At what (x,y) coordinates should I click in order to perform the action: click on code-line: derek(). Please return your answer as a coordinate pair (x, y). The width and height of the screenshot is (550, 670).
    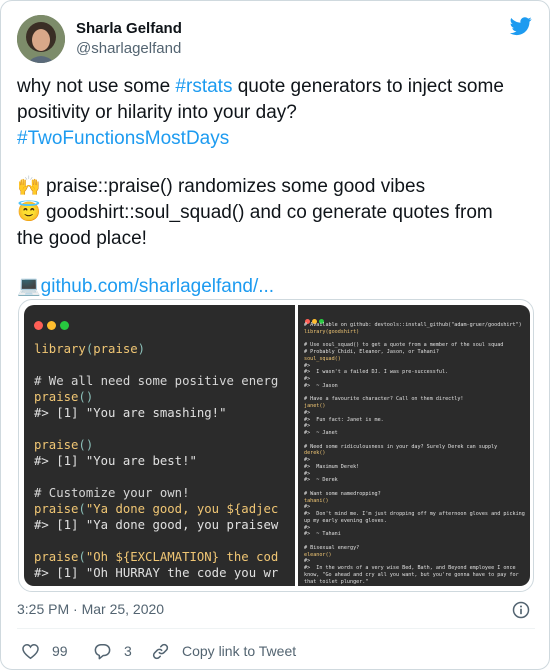
    Looking at the image, I should click on (315, 453).